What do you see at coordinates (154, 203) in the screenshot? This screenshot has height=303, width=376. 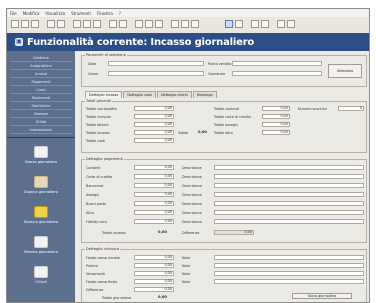 I see `s2-field-4: 0,00` at bounding box center [154, 203].